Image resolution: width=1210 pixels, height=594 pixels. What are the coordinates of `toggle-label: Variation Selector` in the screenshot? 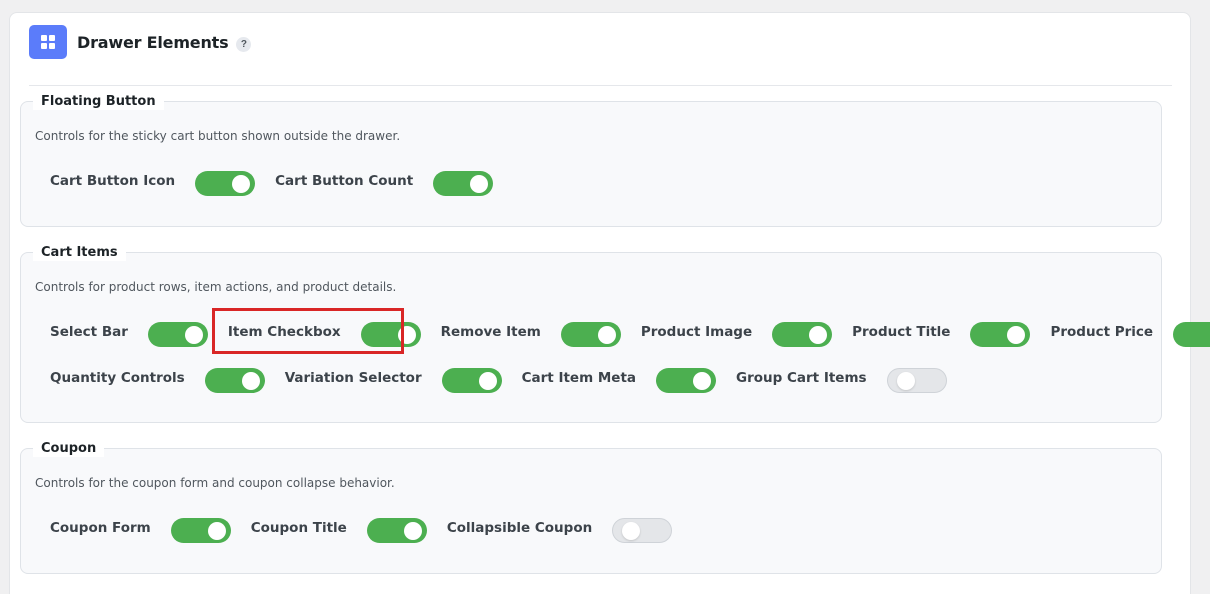 It's located at (353, 377).